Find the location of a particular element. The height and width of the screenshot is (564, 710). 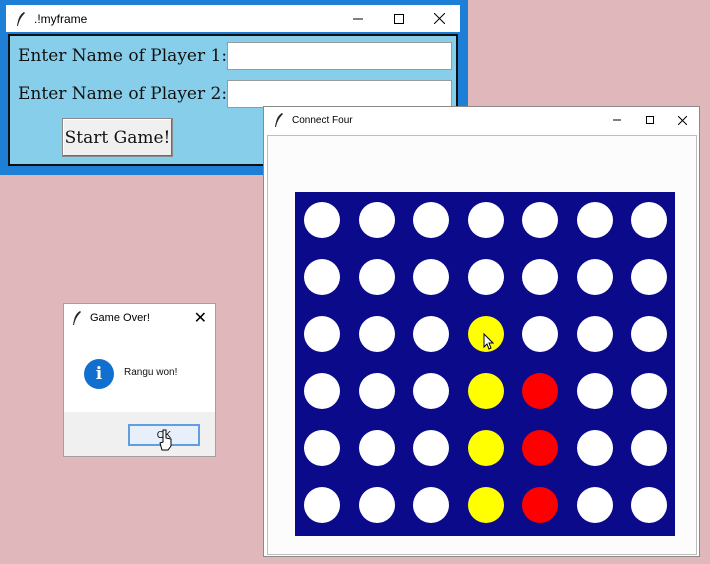

board-slot-r4-c3-white is located at coordinates (431, 391).